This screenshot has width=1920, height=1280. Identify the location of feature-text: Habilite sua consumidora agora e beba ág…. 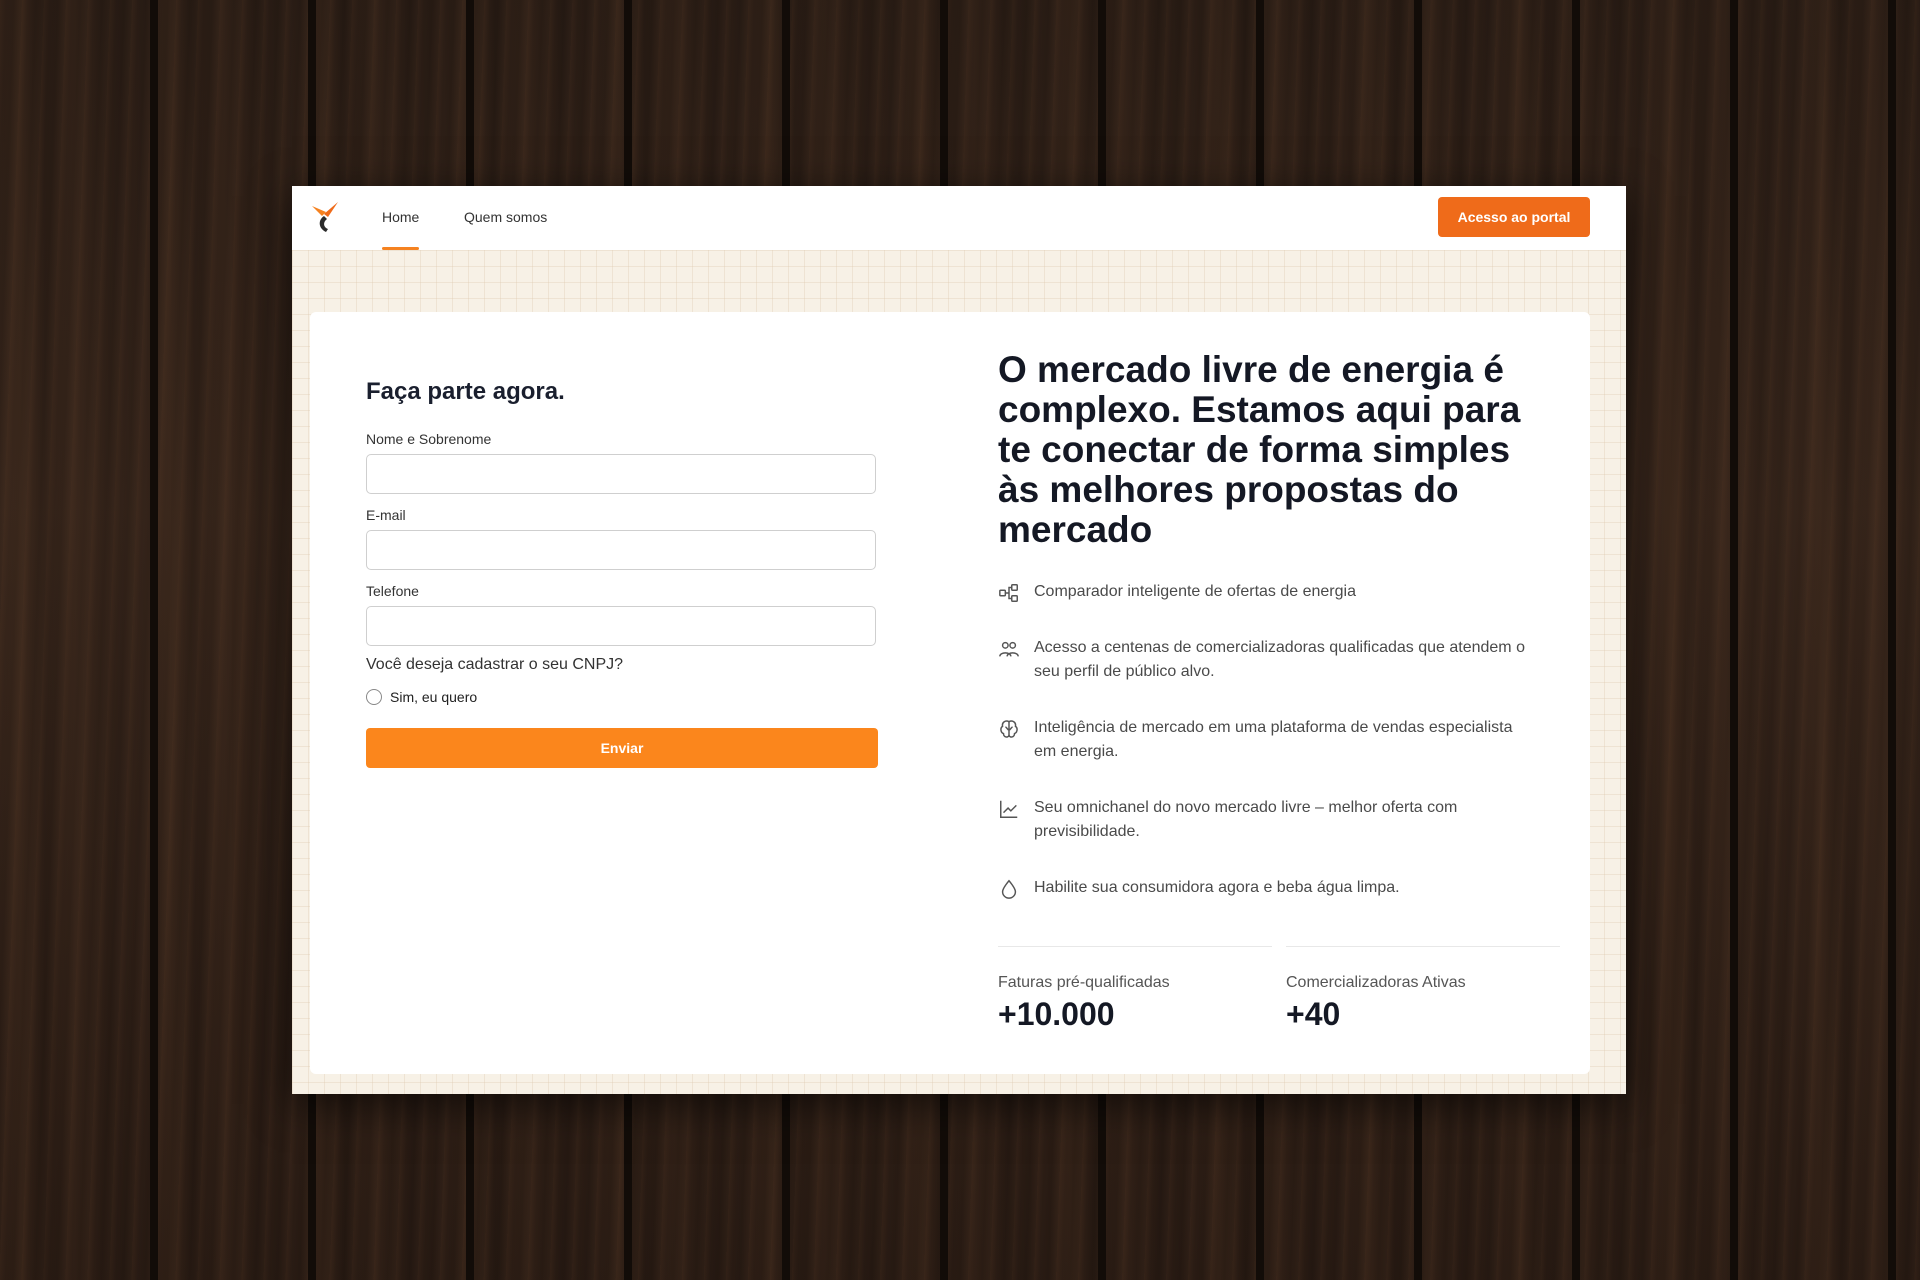
(1217, 887).